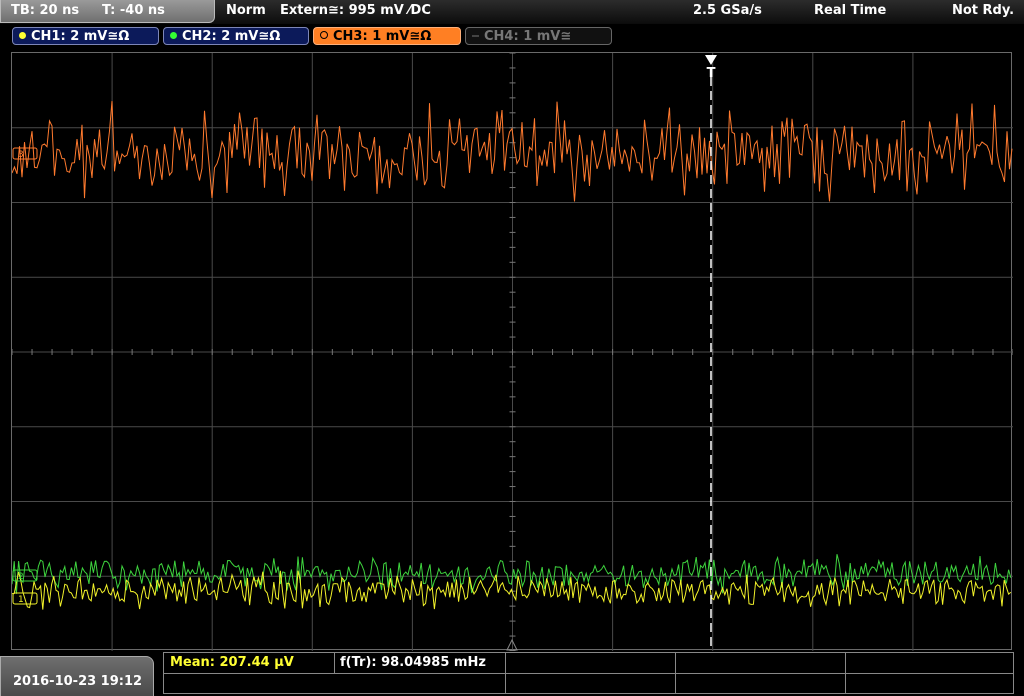 Image resolution: width=1024 pixels, height=696 pixels. Describe the element at coordinates (413, 662) in the screenshot. I see `frequency-measurement: f(Tr): 98.04985 mHz` at that location.